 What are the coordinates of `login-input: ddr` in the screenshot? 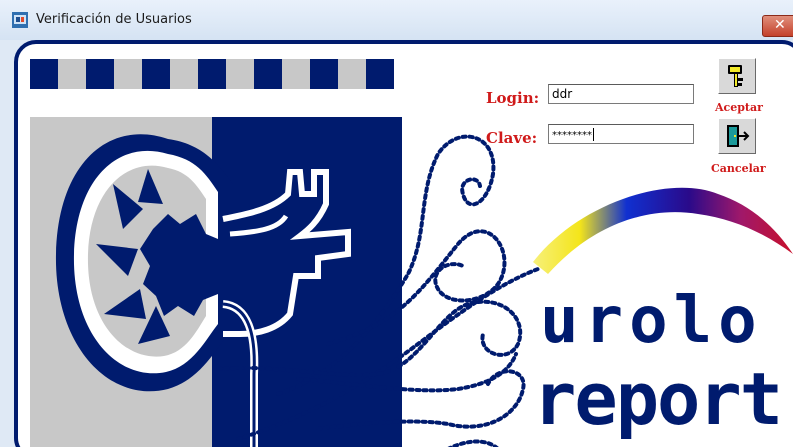 It's located at (621, 94).